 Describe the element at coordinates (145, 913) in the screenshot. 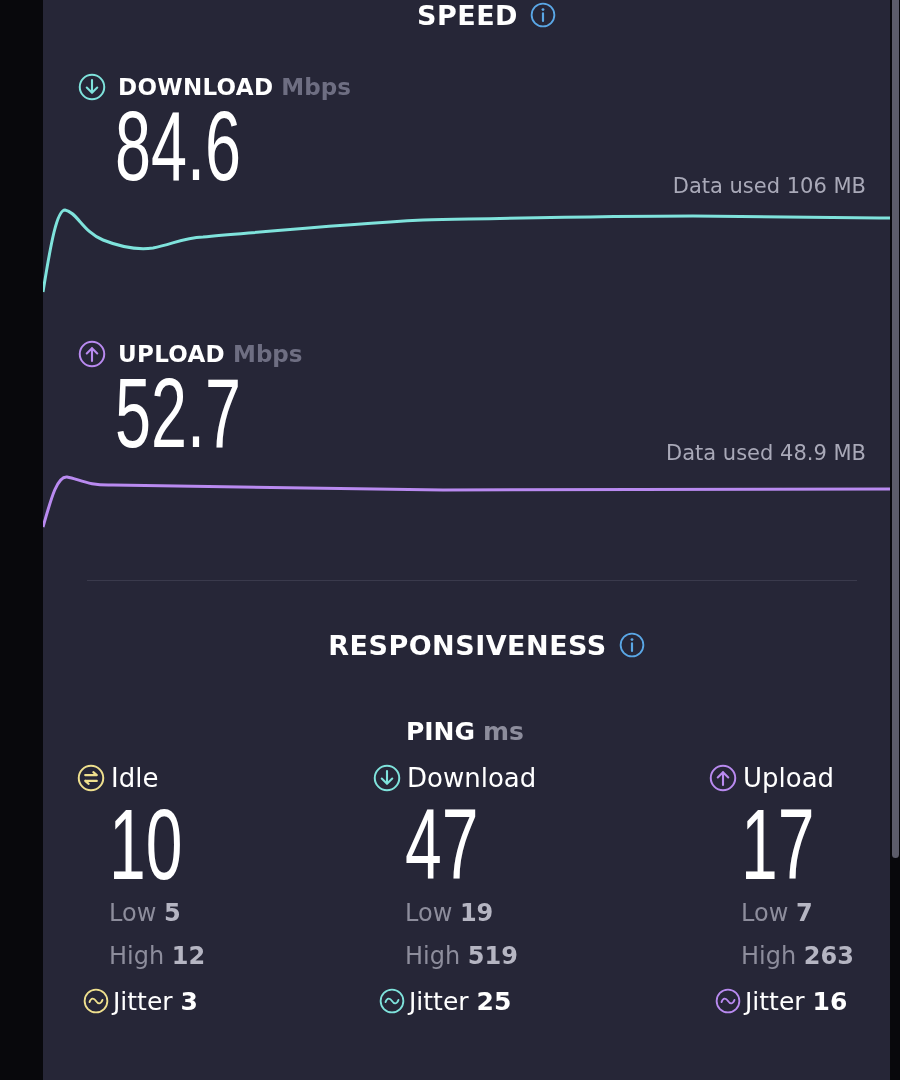

I see `low-reading: Low 5` at that location.